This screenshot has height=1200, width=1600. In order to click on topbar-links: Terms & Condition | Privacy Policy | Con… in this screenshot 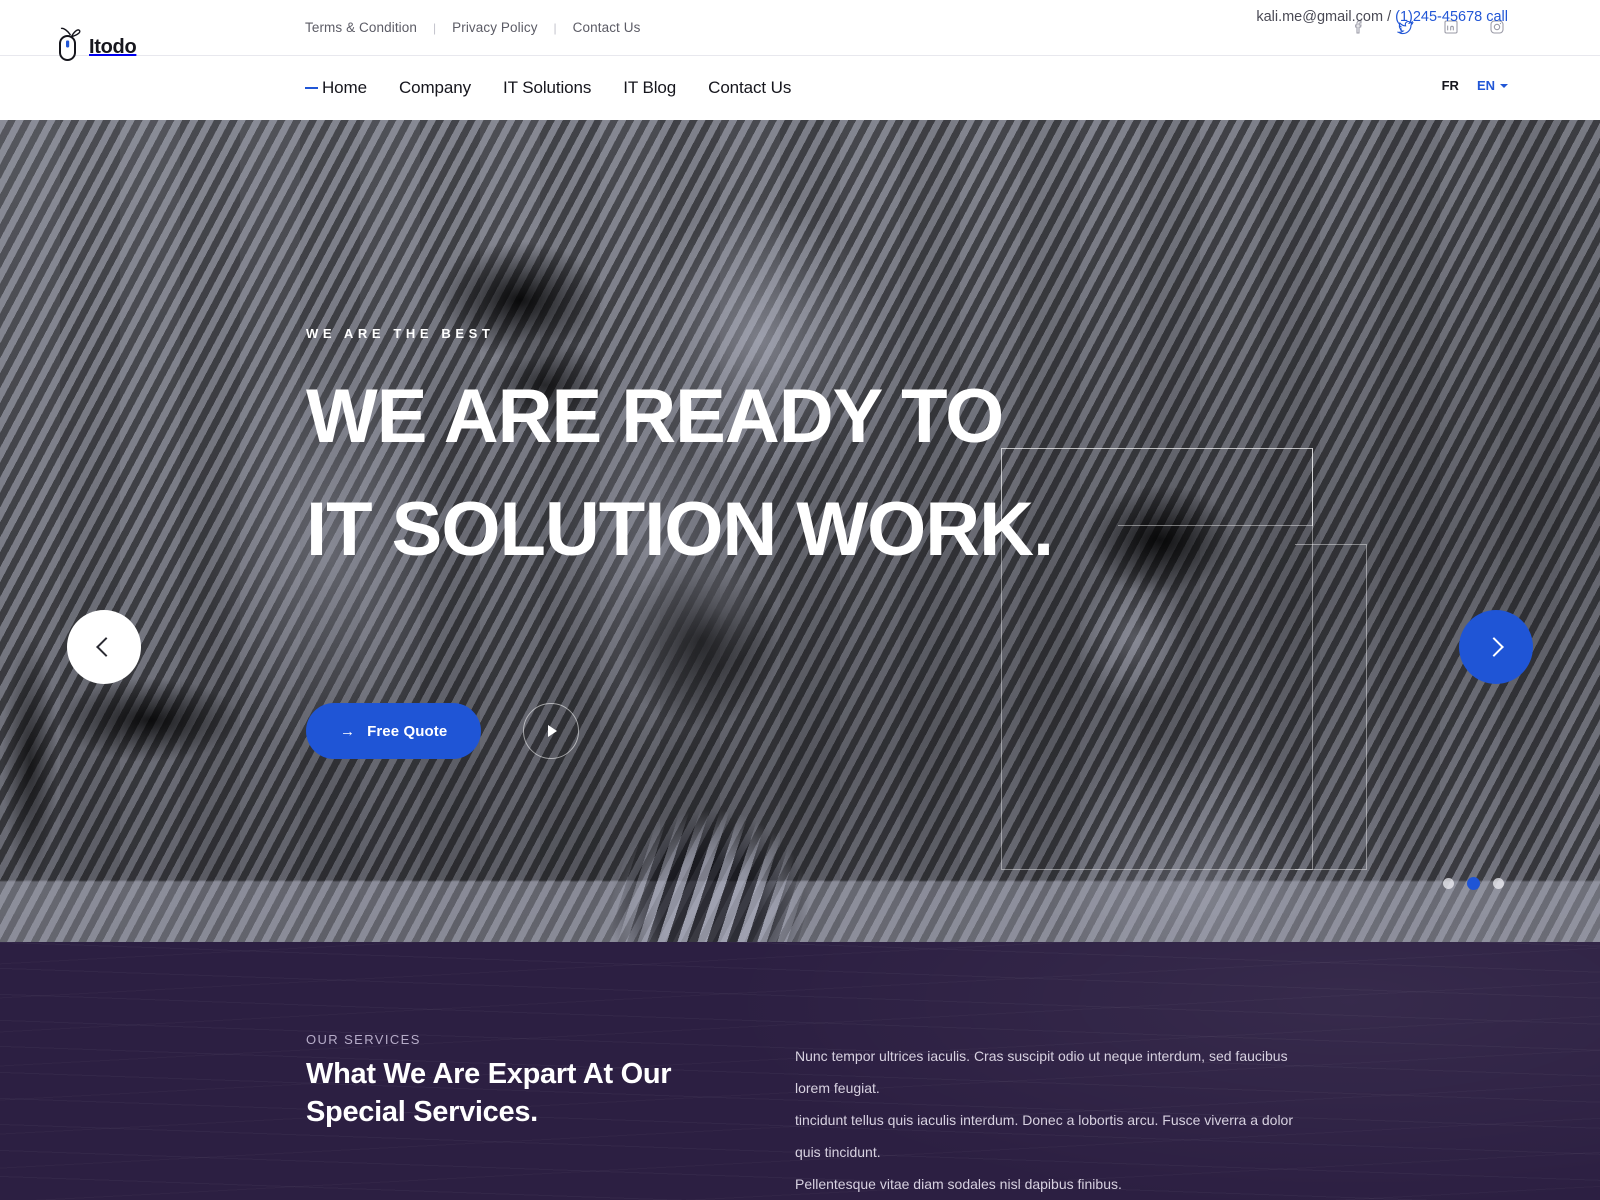, I will do `click(472, 27)`.